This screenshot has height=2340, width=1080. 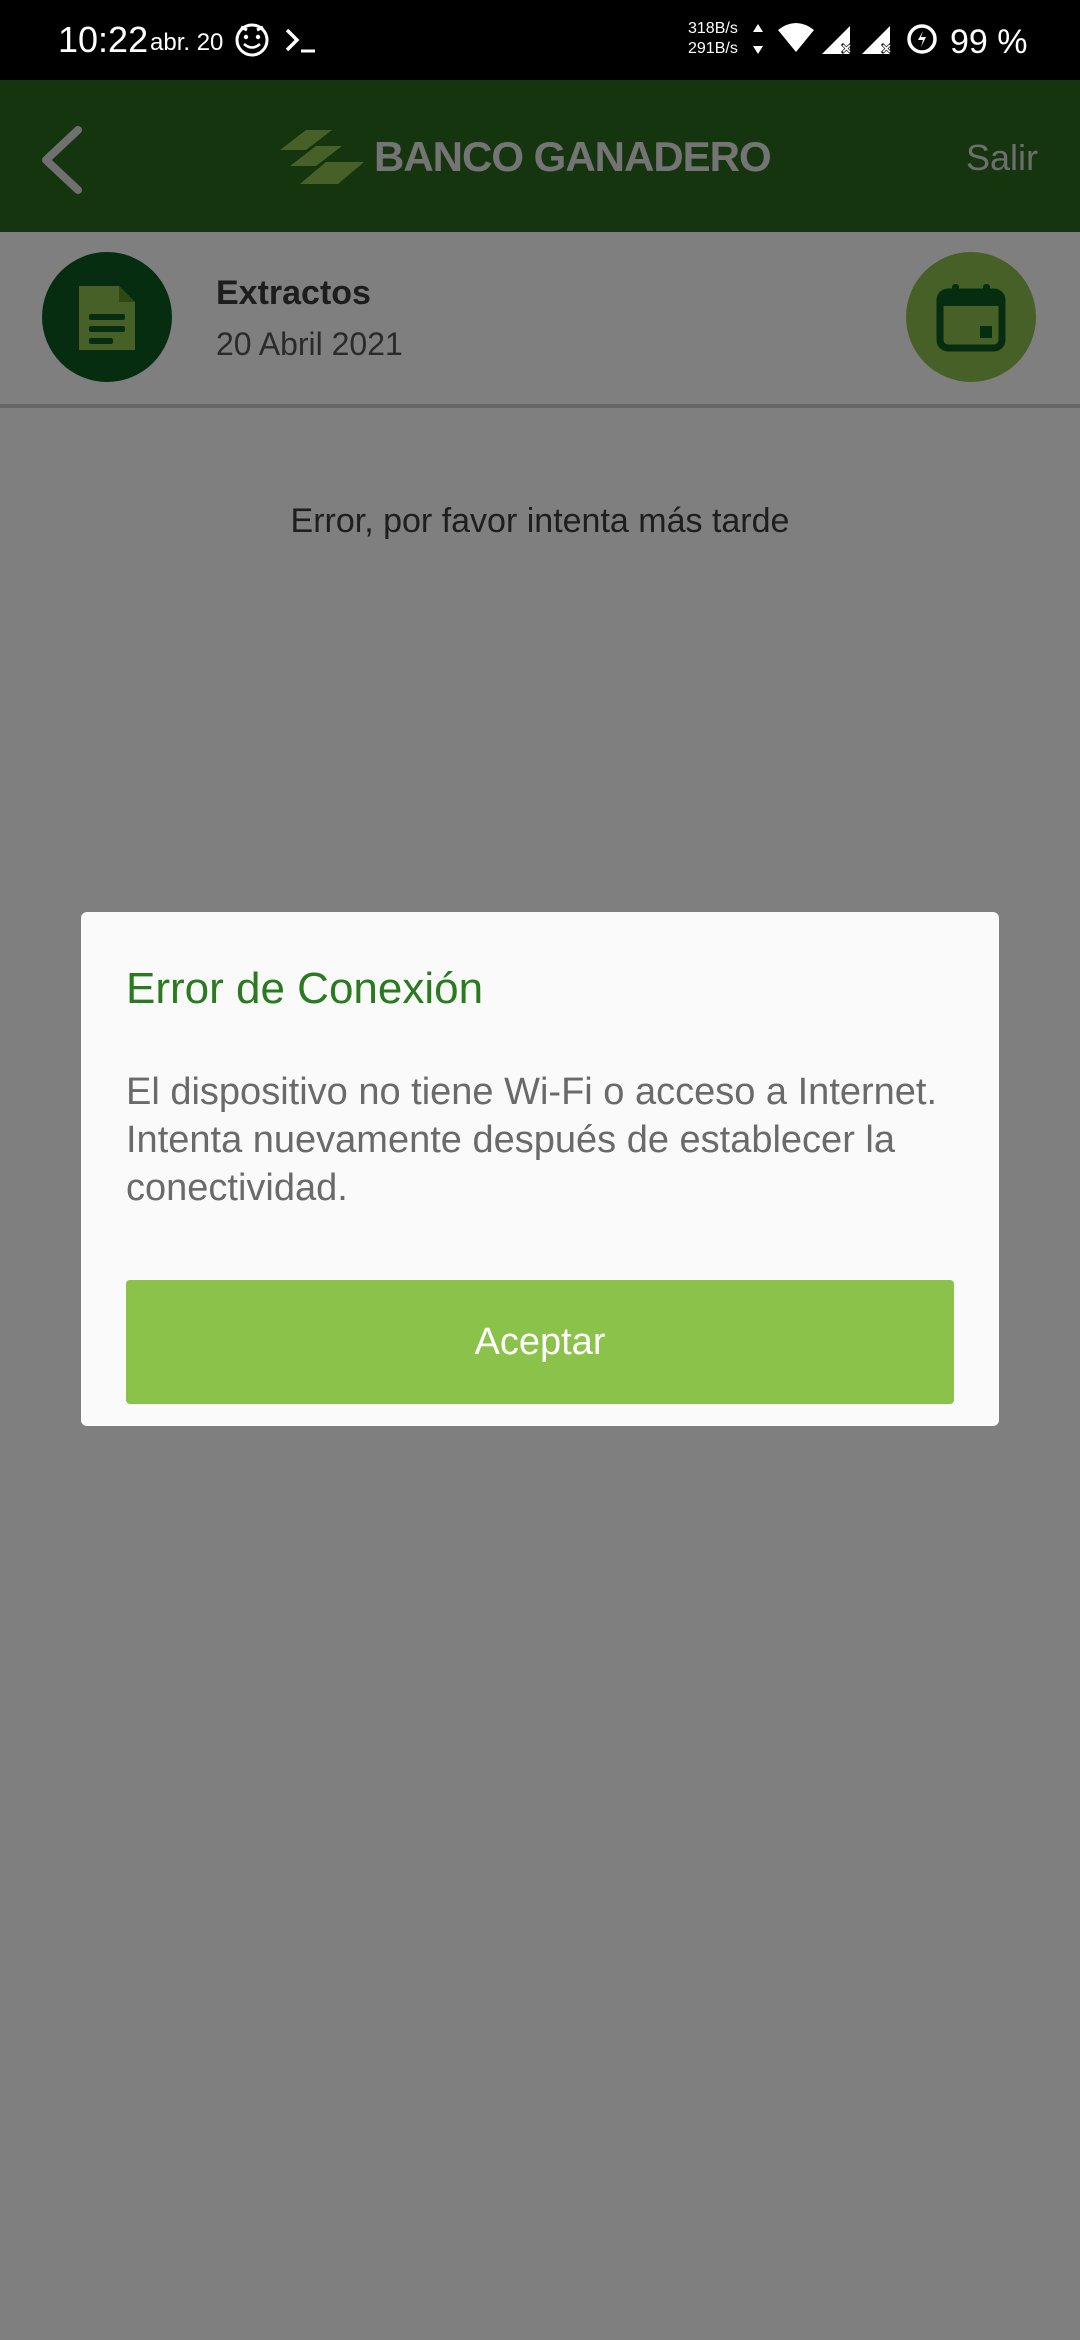 What do you see at coordinates (758, 39) in the screenshot?
I see `network-arrows-icon` at bounding box center [758, 39].